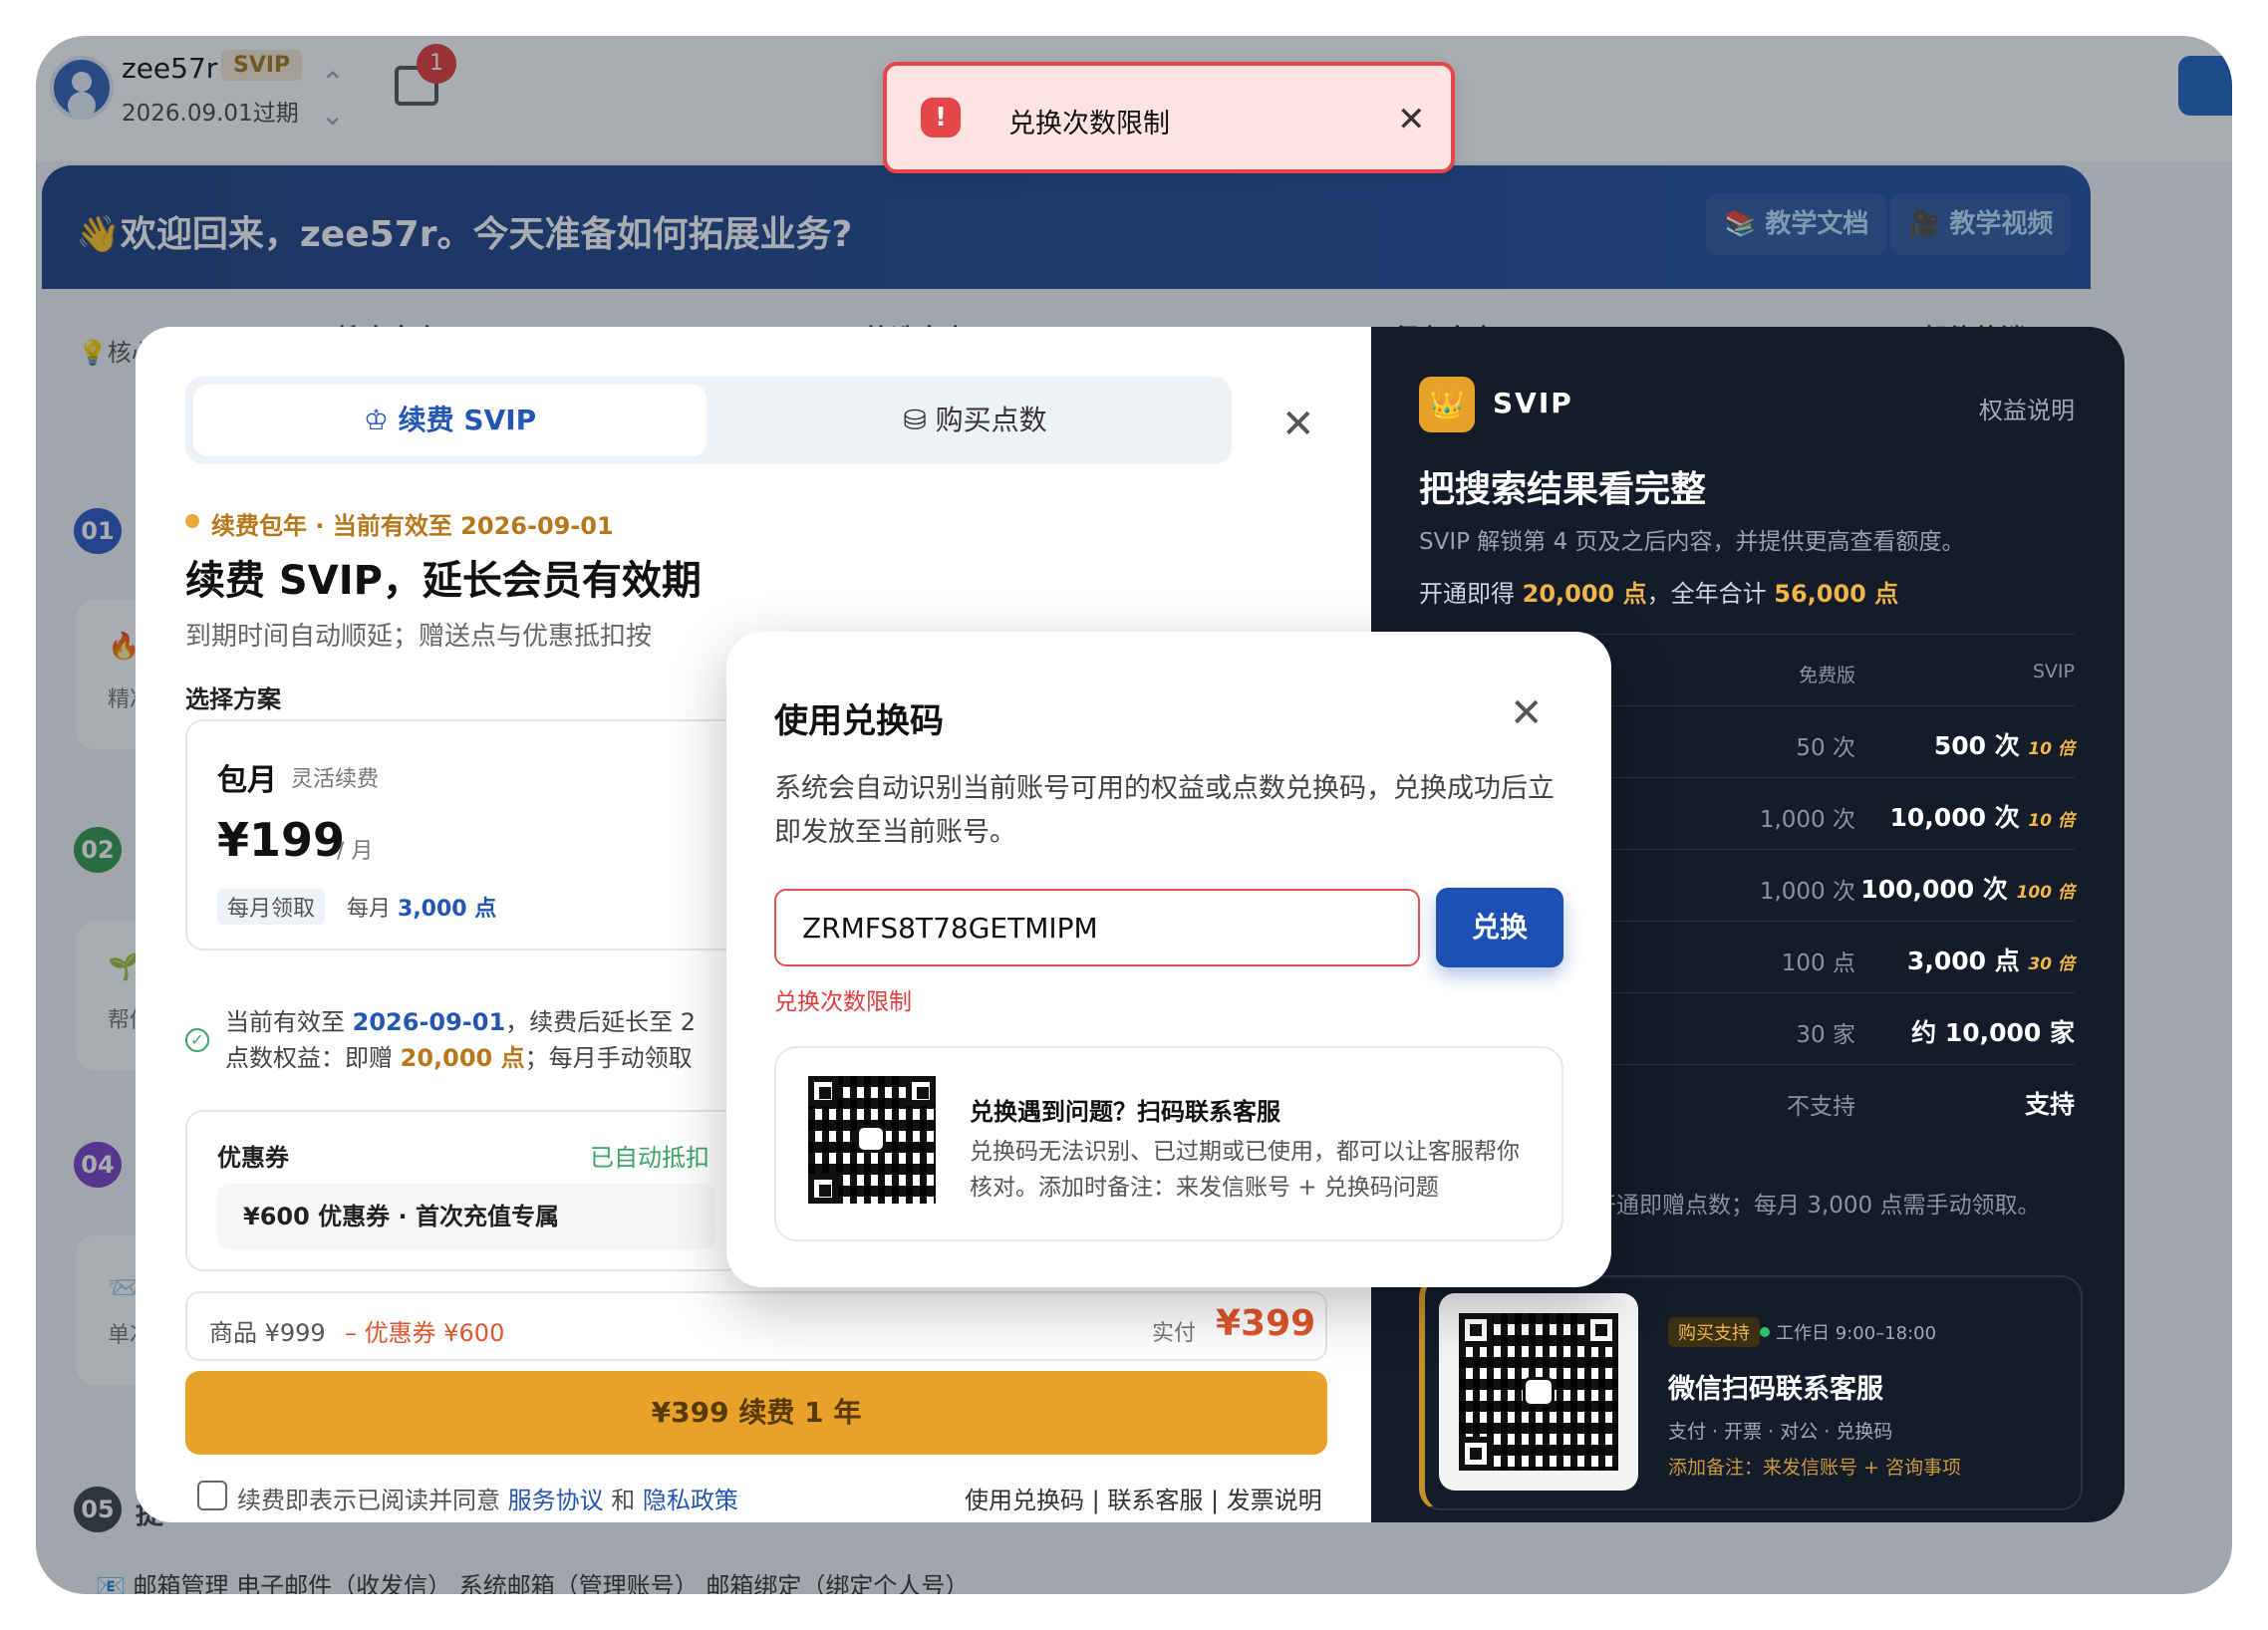 The height and width of the screenshot is (1630, 2268). I want to click on coupon-box: 优惠券 已自动抵扣 ¥600 优惠券 · 首次充值专属, so click(464, 1190).